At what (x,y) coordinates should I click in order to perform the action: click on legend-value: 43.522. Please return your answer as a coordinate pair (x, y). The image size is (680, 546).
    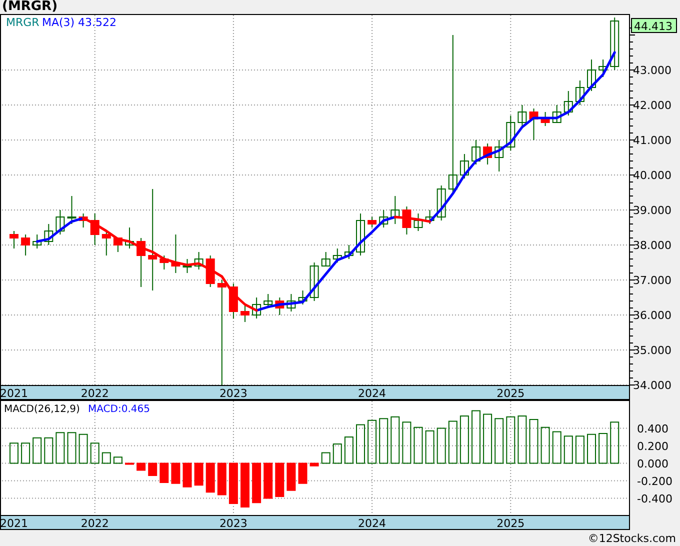
    Looking at the image, I should click on (97, 22).